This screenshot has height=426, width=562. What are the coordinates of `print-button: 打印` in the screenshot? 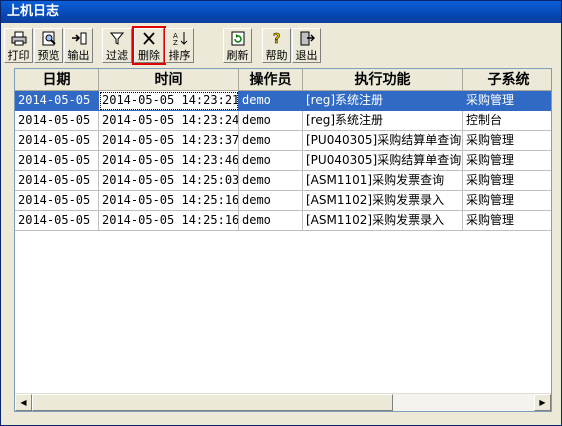 It's located at (18, 45).